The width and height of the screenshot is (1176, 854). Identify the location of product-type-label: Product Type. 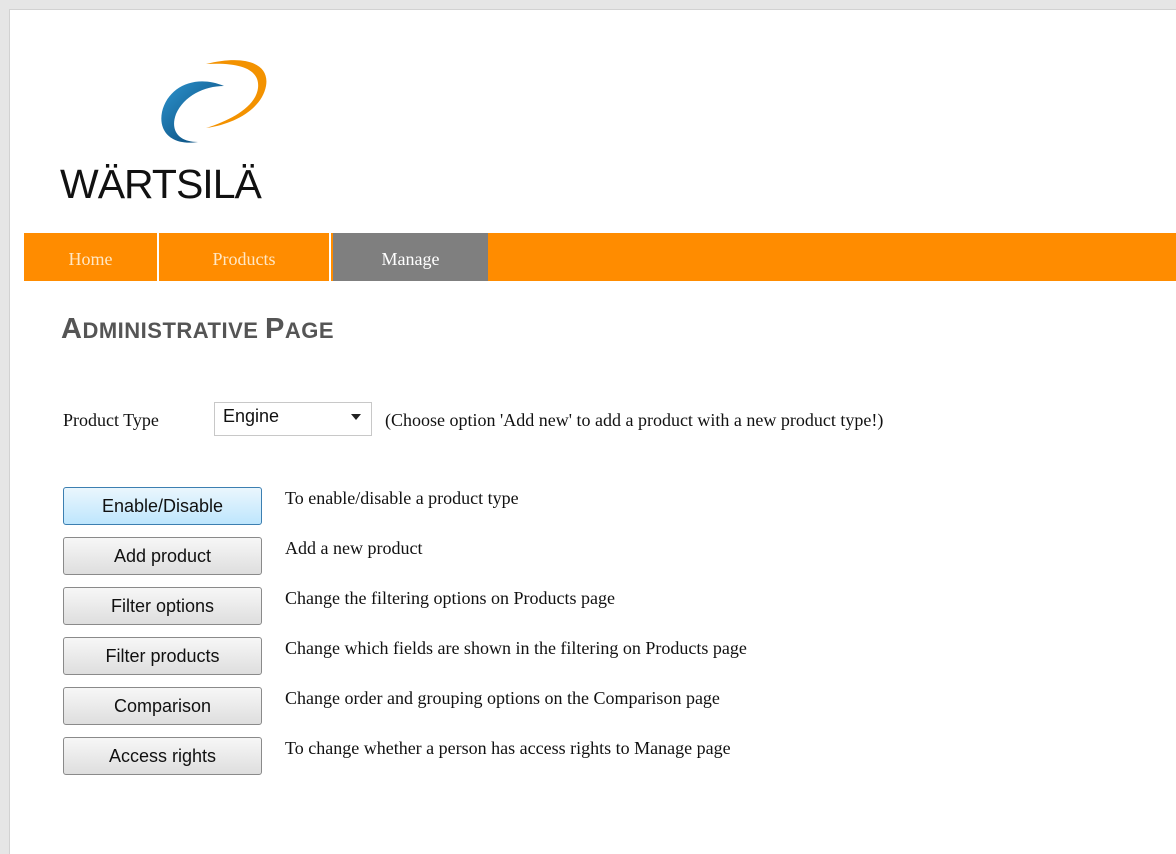
(111, 420).